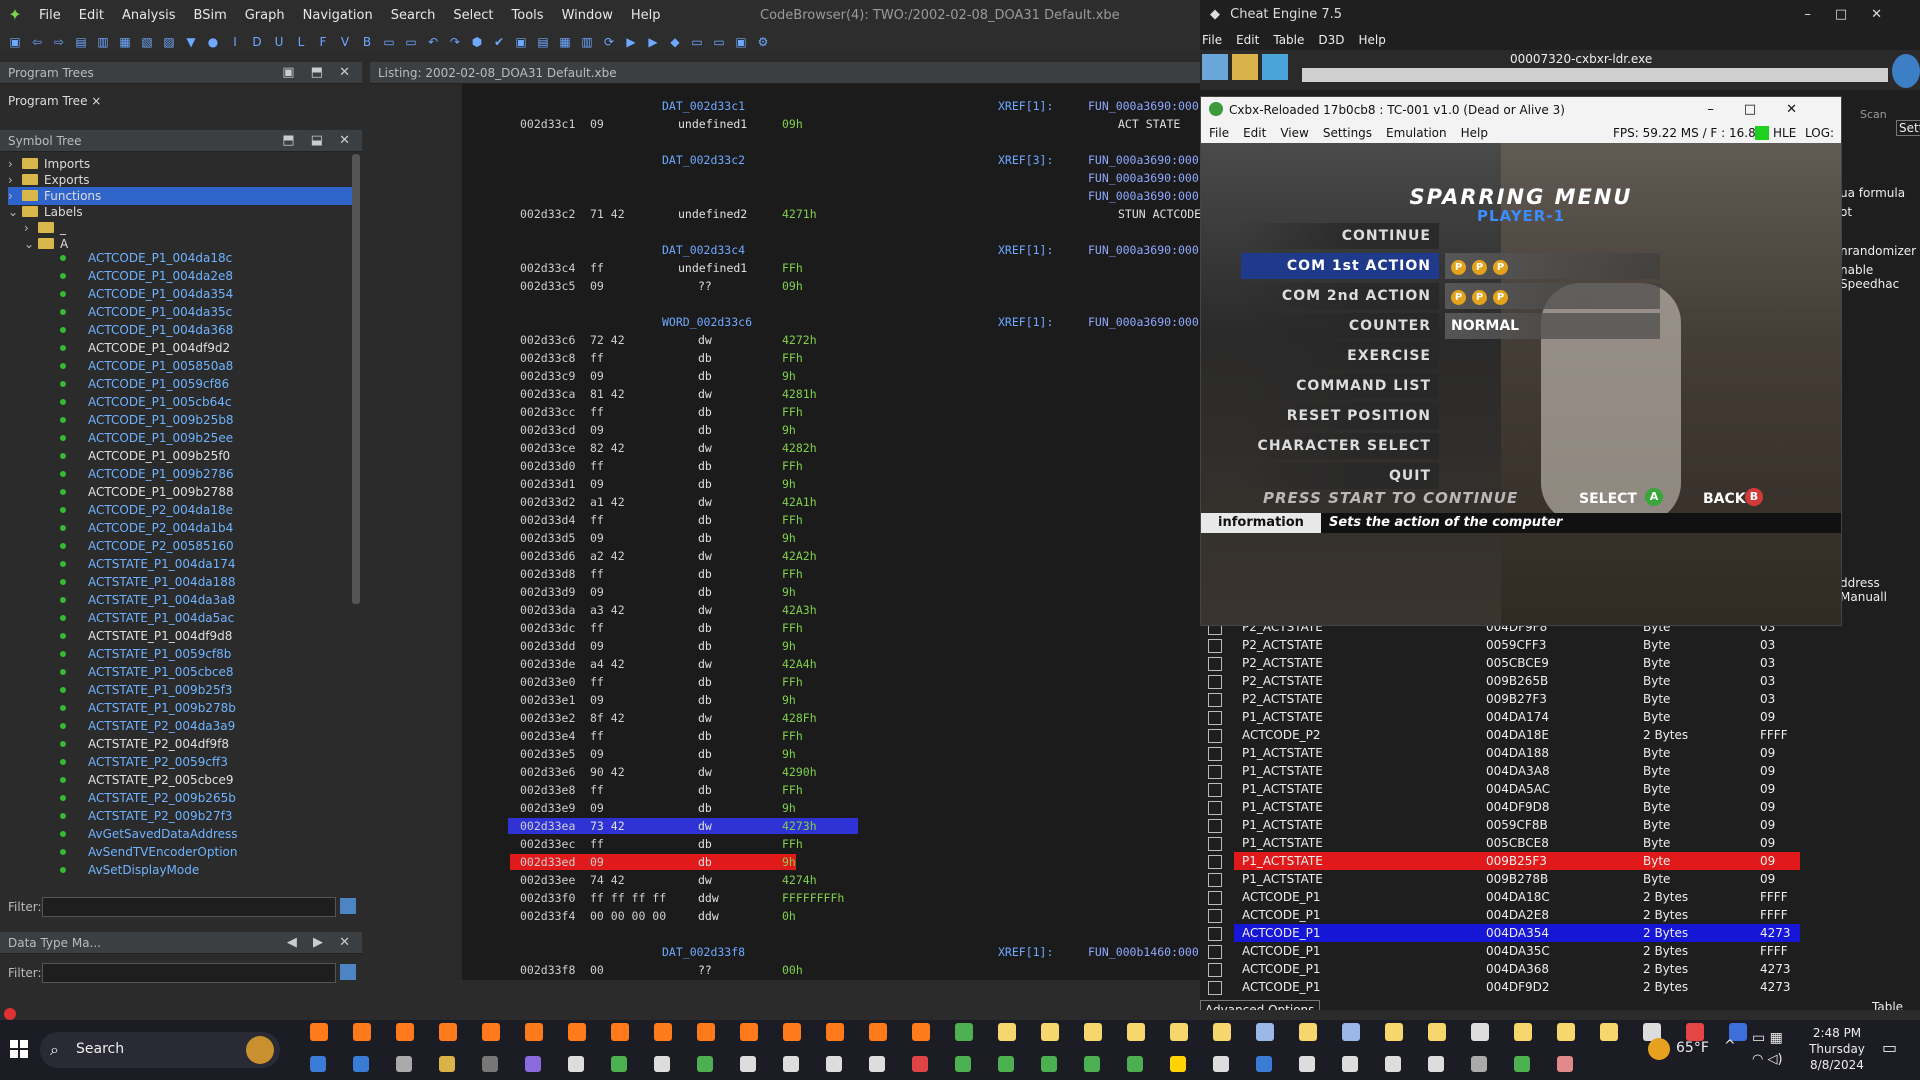  What do you see at coordinates (1025, 160) in the screenshot?
I see `listing-xref: XREF[3]:` at bounding box center [1025, 160].